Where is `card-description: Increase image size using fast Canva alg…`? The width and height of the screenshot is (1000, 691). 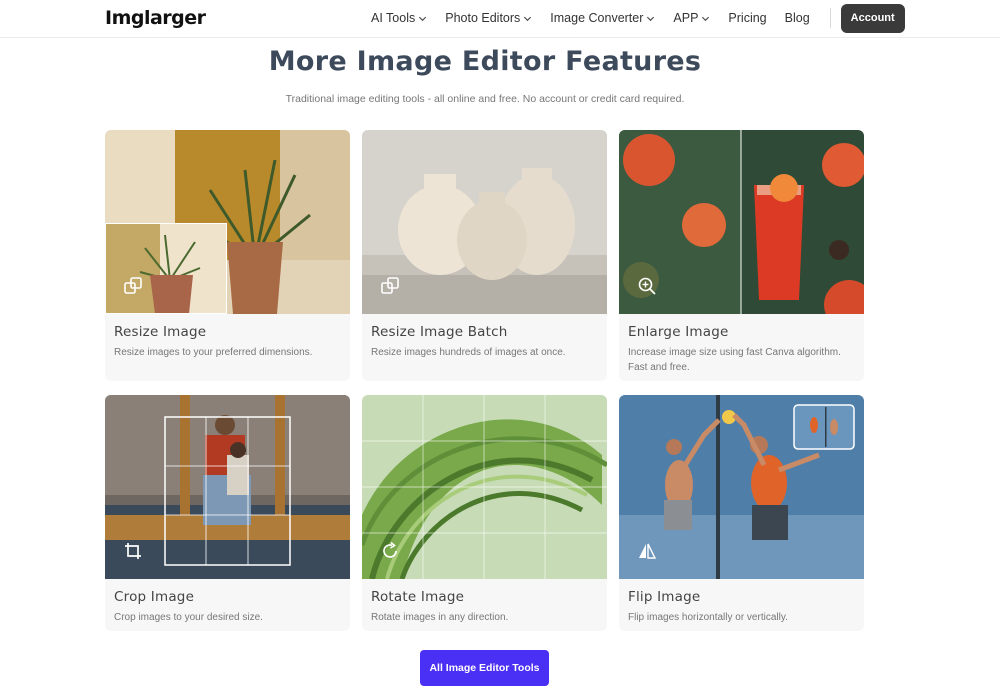
card-description: Increase image size using fast Canva alg… is located at coordinates (734, 360).